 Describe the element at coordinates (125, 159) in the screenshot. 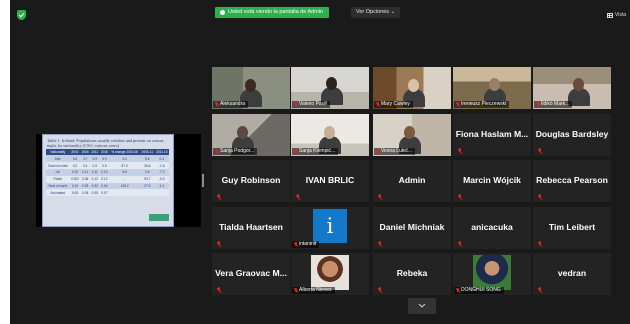

I see `slide-table-cell: 4.1` at that location.